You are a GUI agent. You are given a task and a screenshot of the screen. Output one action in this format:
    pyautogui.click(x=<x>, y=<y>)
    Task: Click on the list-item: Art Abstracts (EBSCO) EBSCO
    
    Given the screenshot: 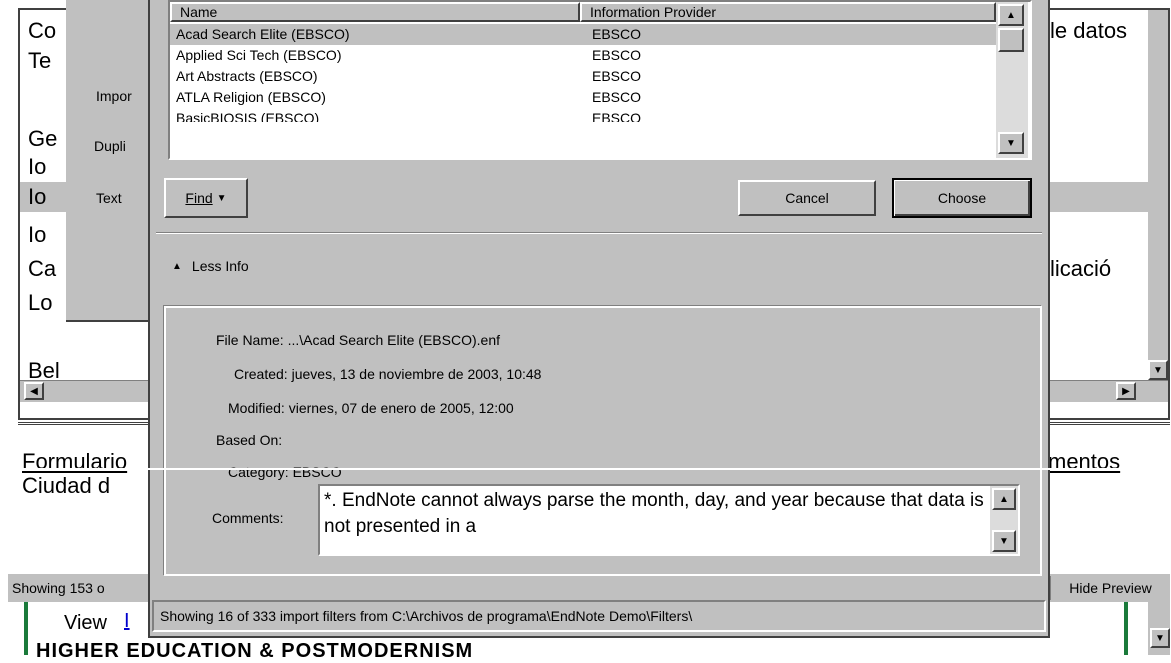 What is the action you would take?
    pyautogui.click(x=583, y=76)
    